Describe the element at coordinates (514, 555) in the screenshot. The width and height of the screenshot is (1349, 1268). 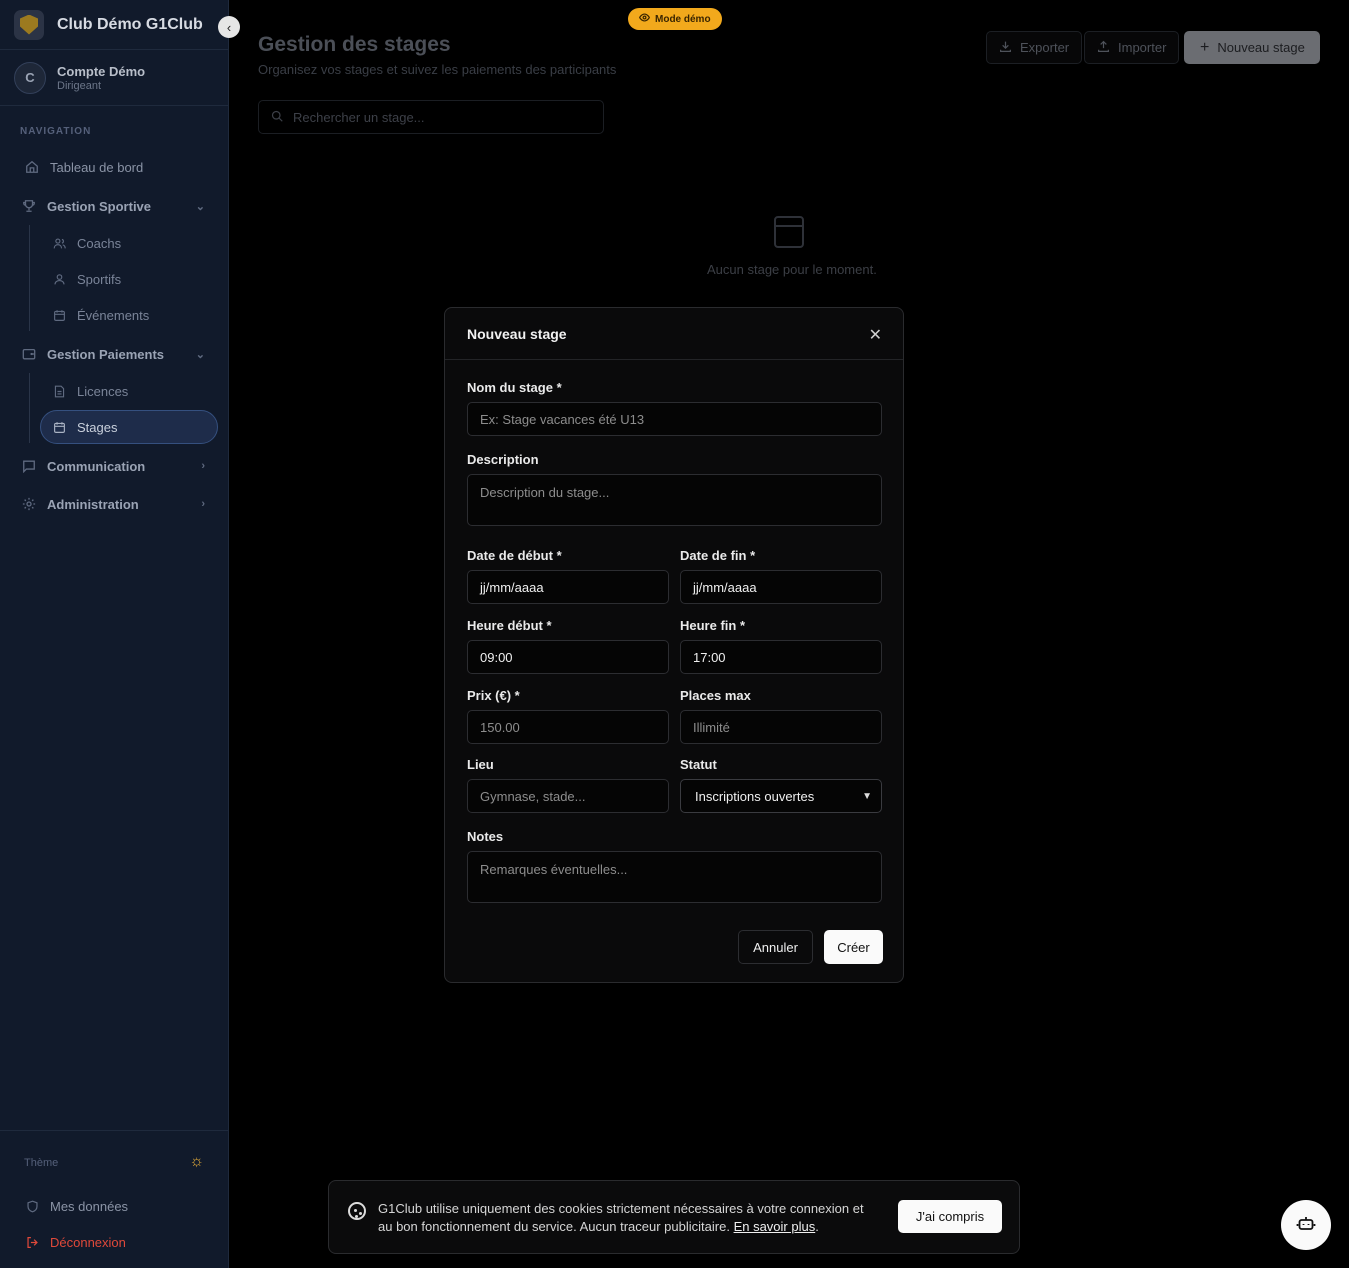
I see `start-date-label: Date de début *` at that location.